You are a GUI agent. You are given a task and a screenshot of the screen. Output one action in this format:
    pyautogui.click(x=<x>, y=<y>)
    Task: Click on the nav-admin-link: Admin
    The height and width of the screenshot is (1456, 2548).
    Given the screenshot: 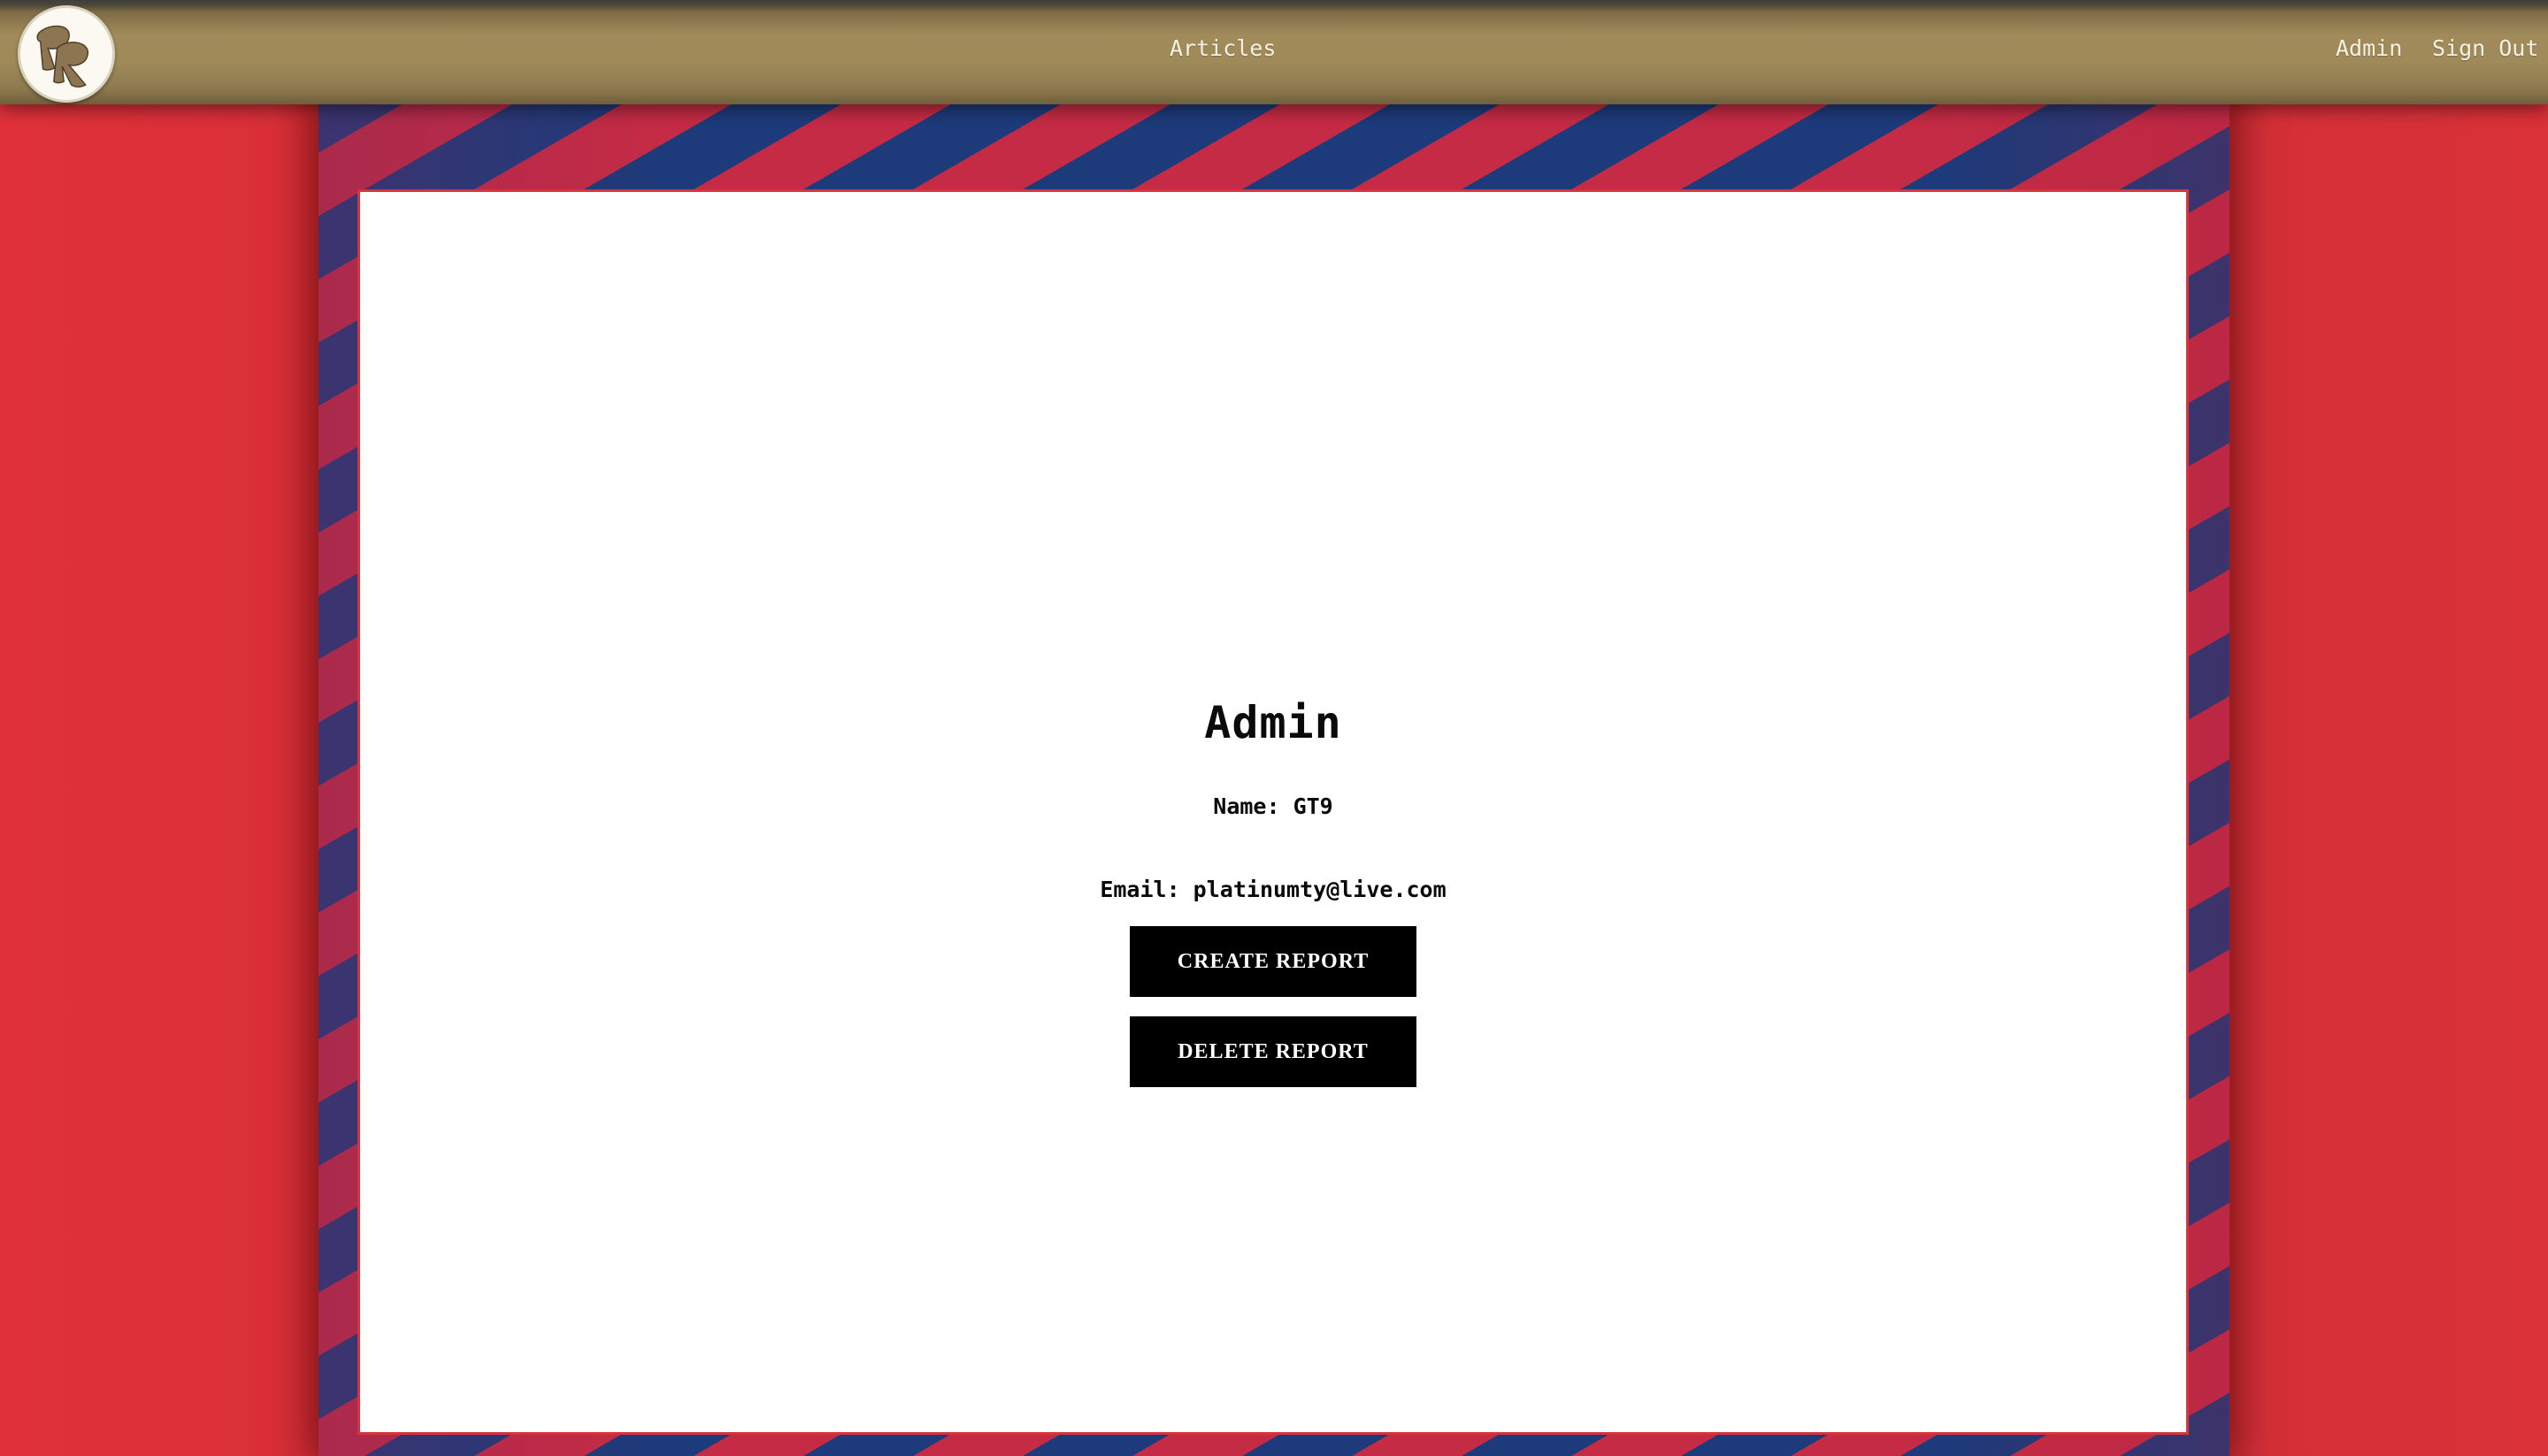 What is the action you would take?
    pyautogui.click(x=2369, y=48)
    